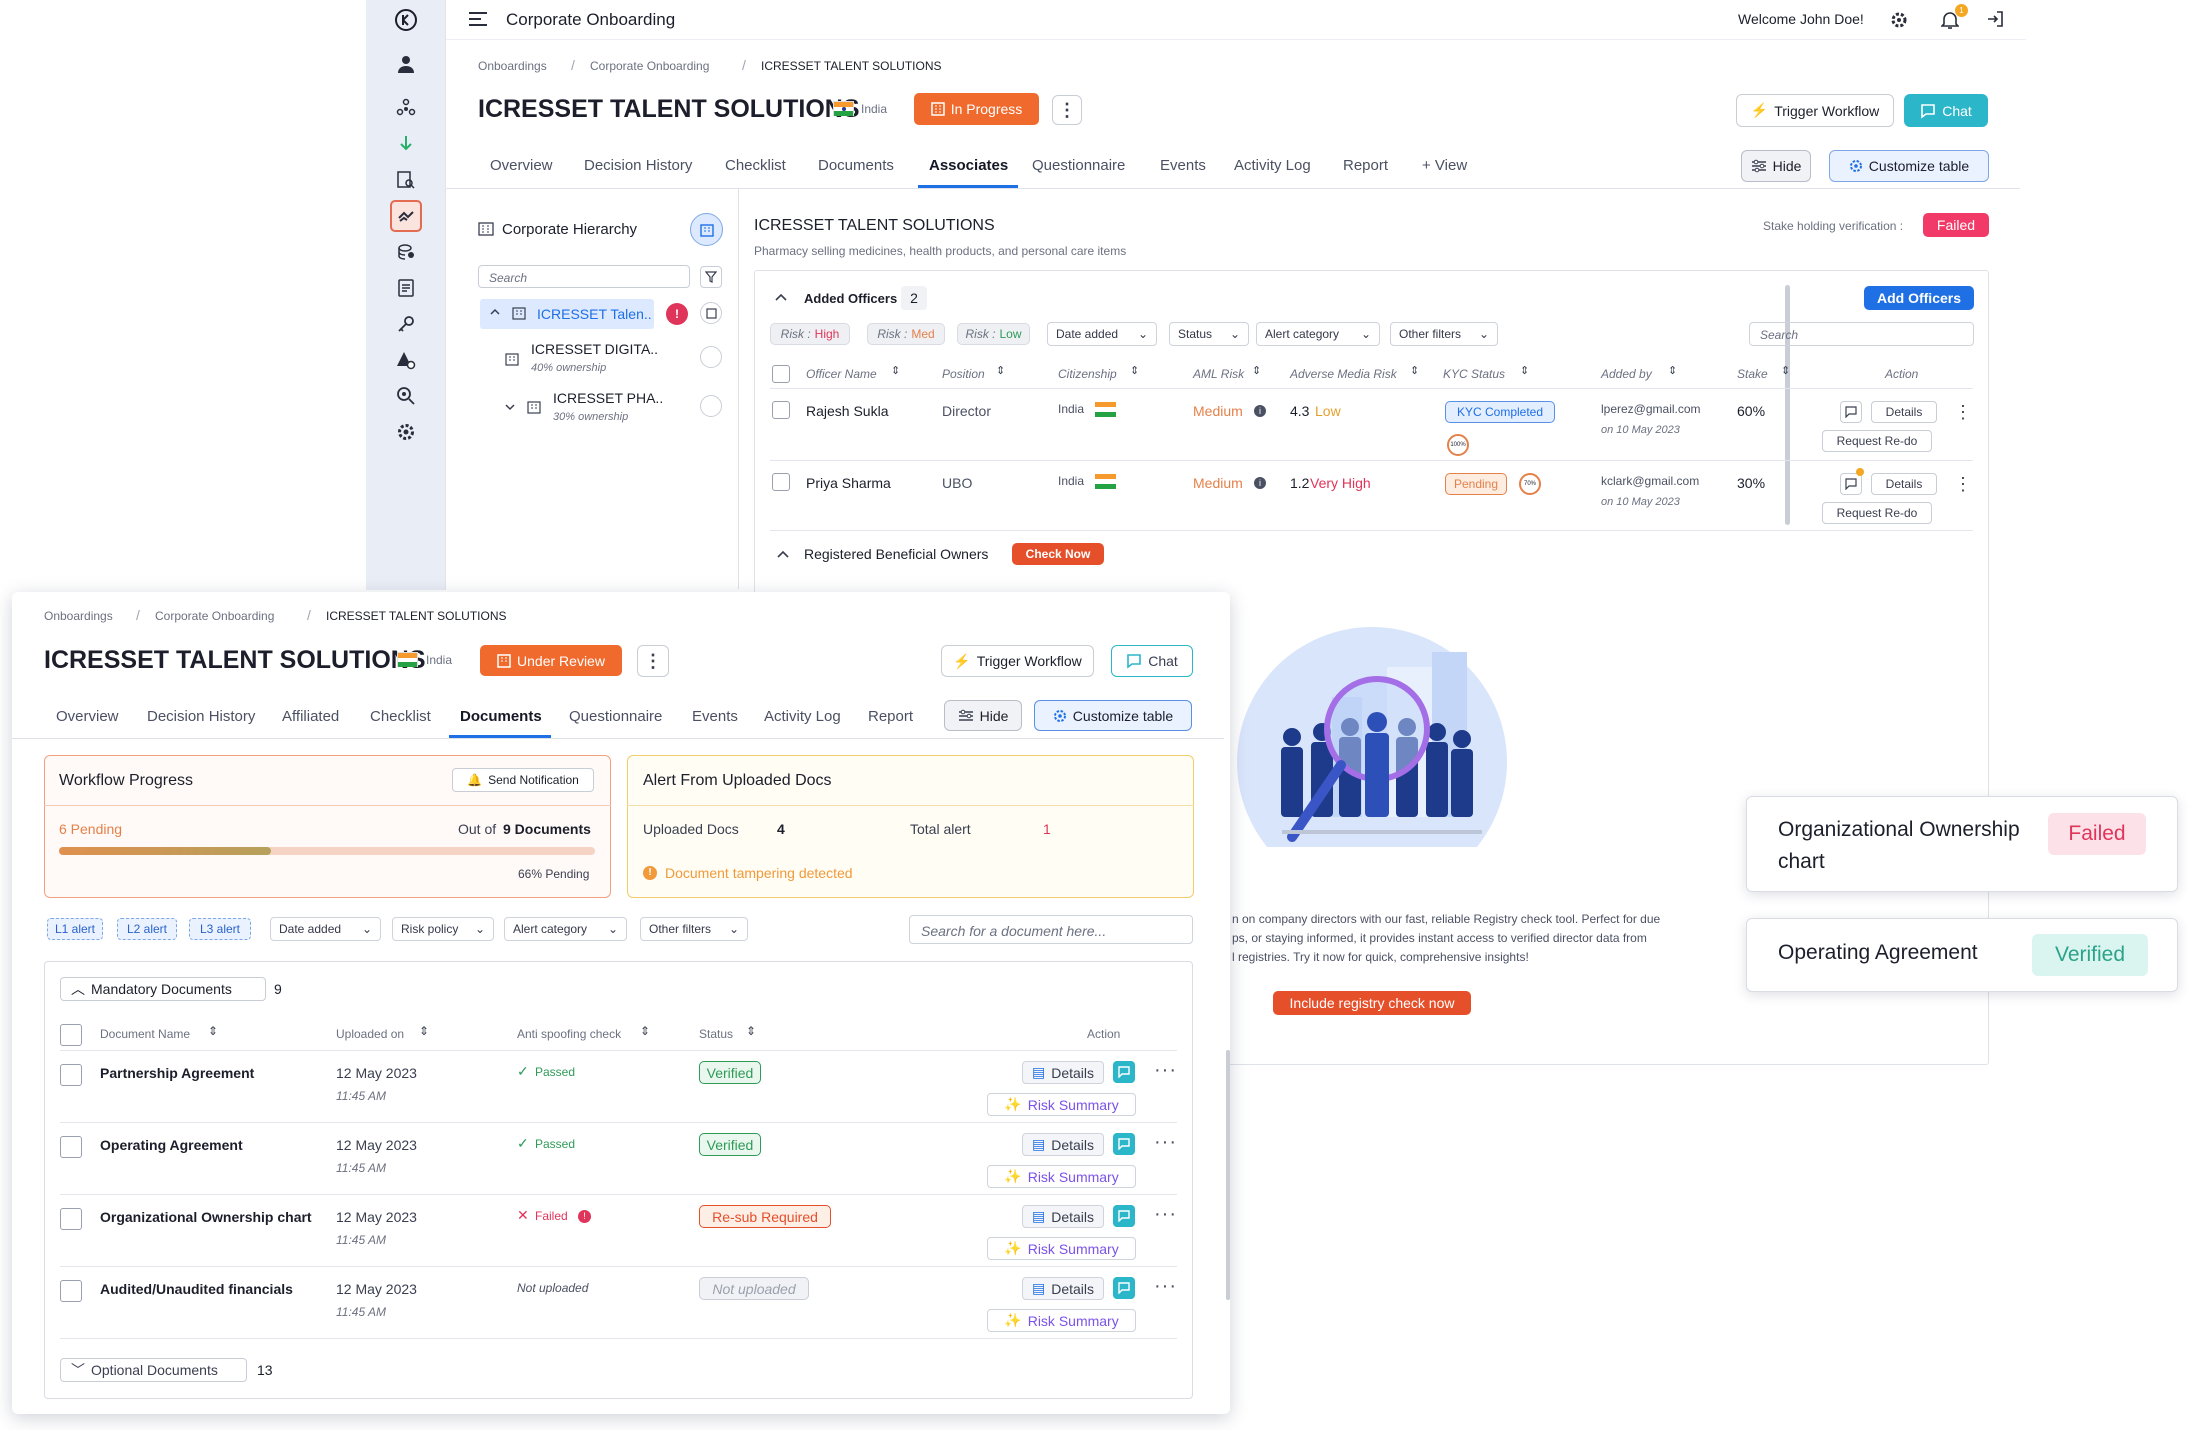 The width and height of the screenshot is (2203, 1430). I want to click on warning-settings-icon, so click(406, 360).